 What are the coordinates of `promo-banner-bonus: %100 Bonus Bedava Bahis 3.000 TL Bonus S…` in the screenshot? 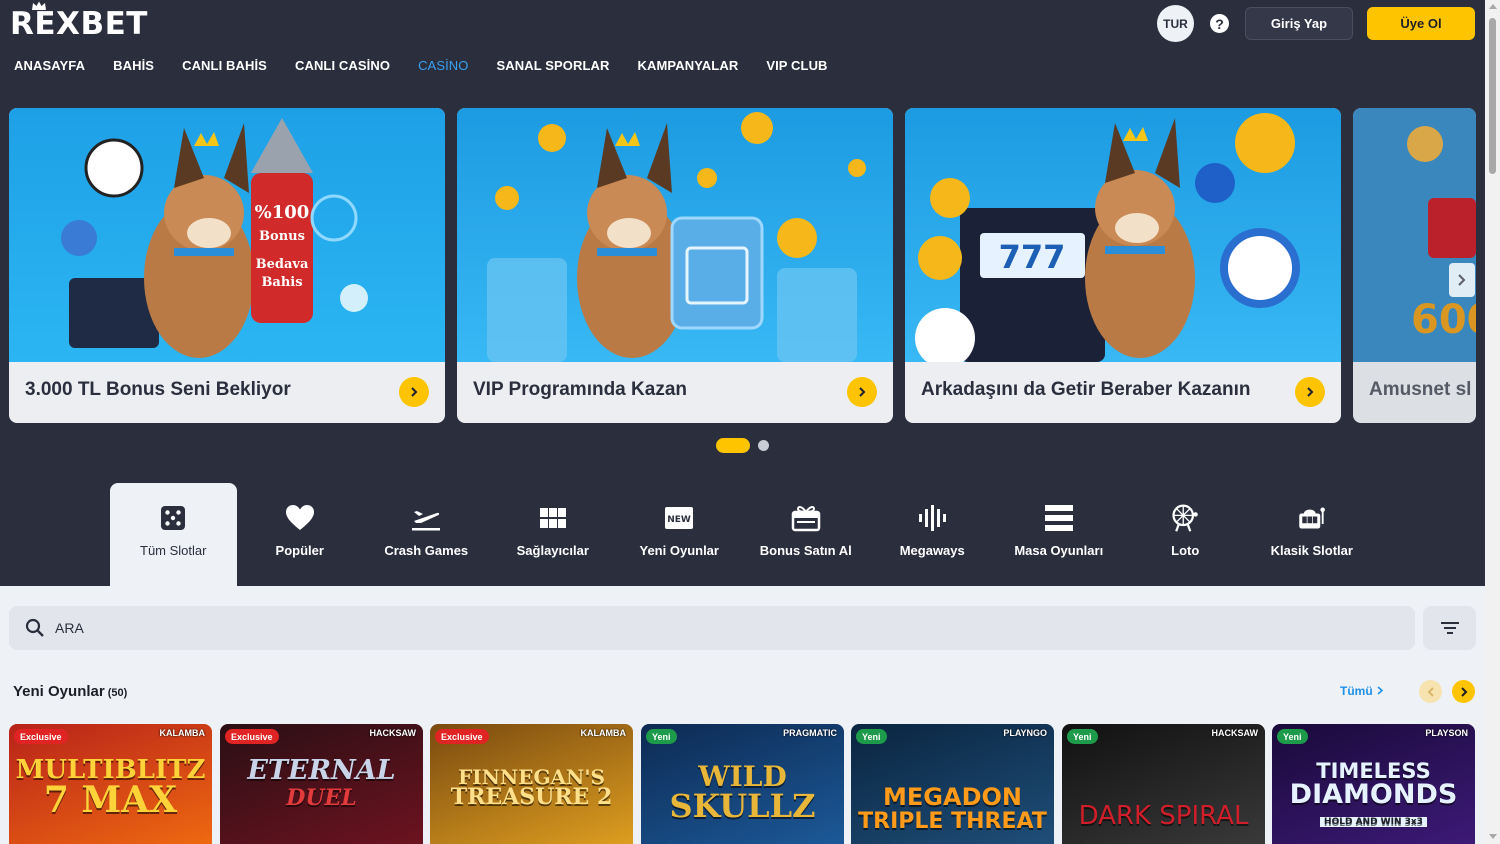 It's located at (227, 265).